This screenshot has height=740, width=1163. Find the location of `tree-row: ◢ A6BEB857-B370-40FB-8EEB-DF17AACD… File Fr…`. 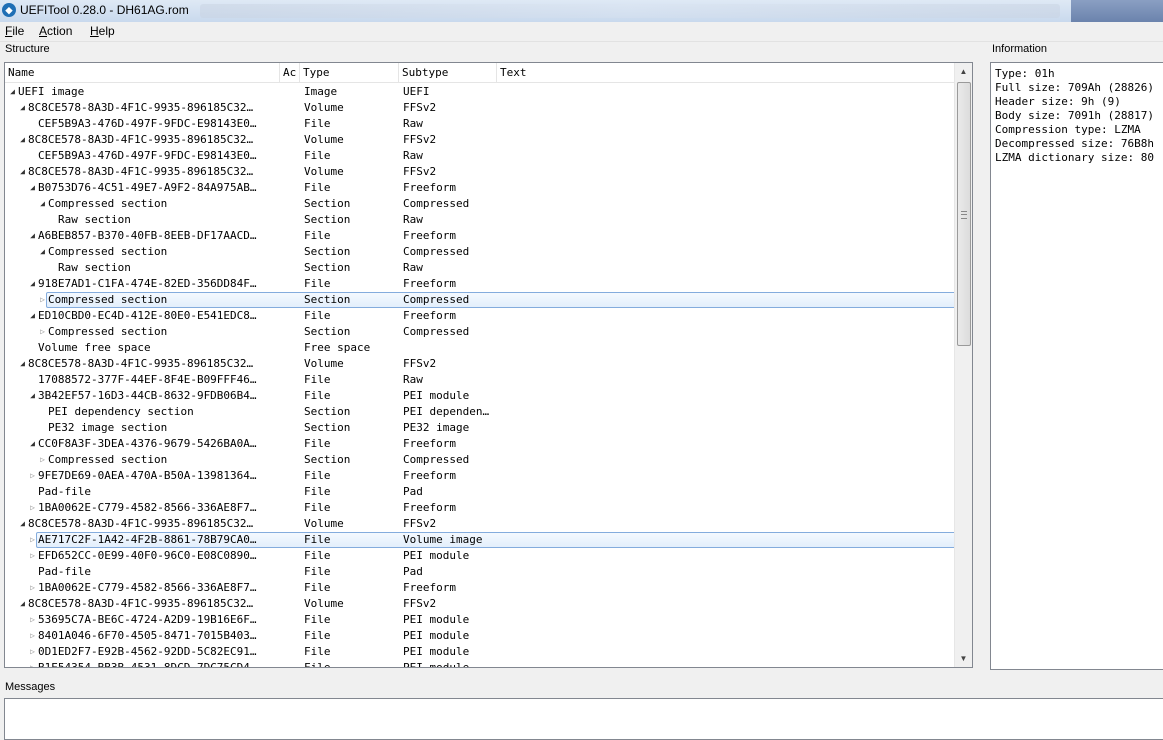

tree-row: ◢ A6BEB857-B370-40FB-8EEB-DF17AACD… File Fr… is located at coordinates (481, 236).